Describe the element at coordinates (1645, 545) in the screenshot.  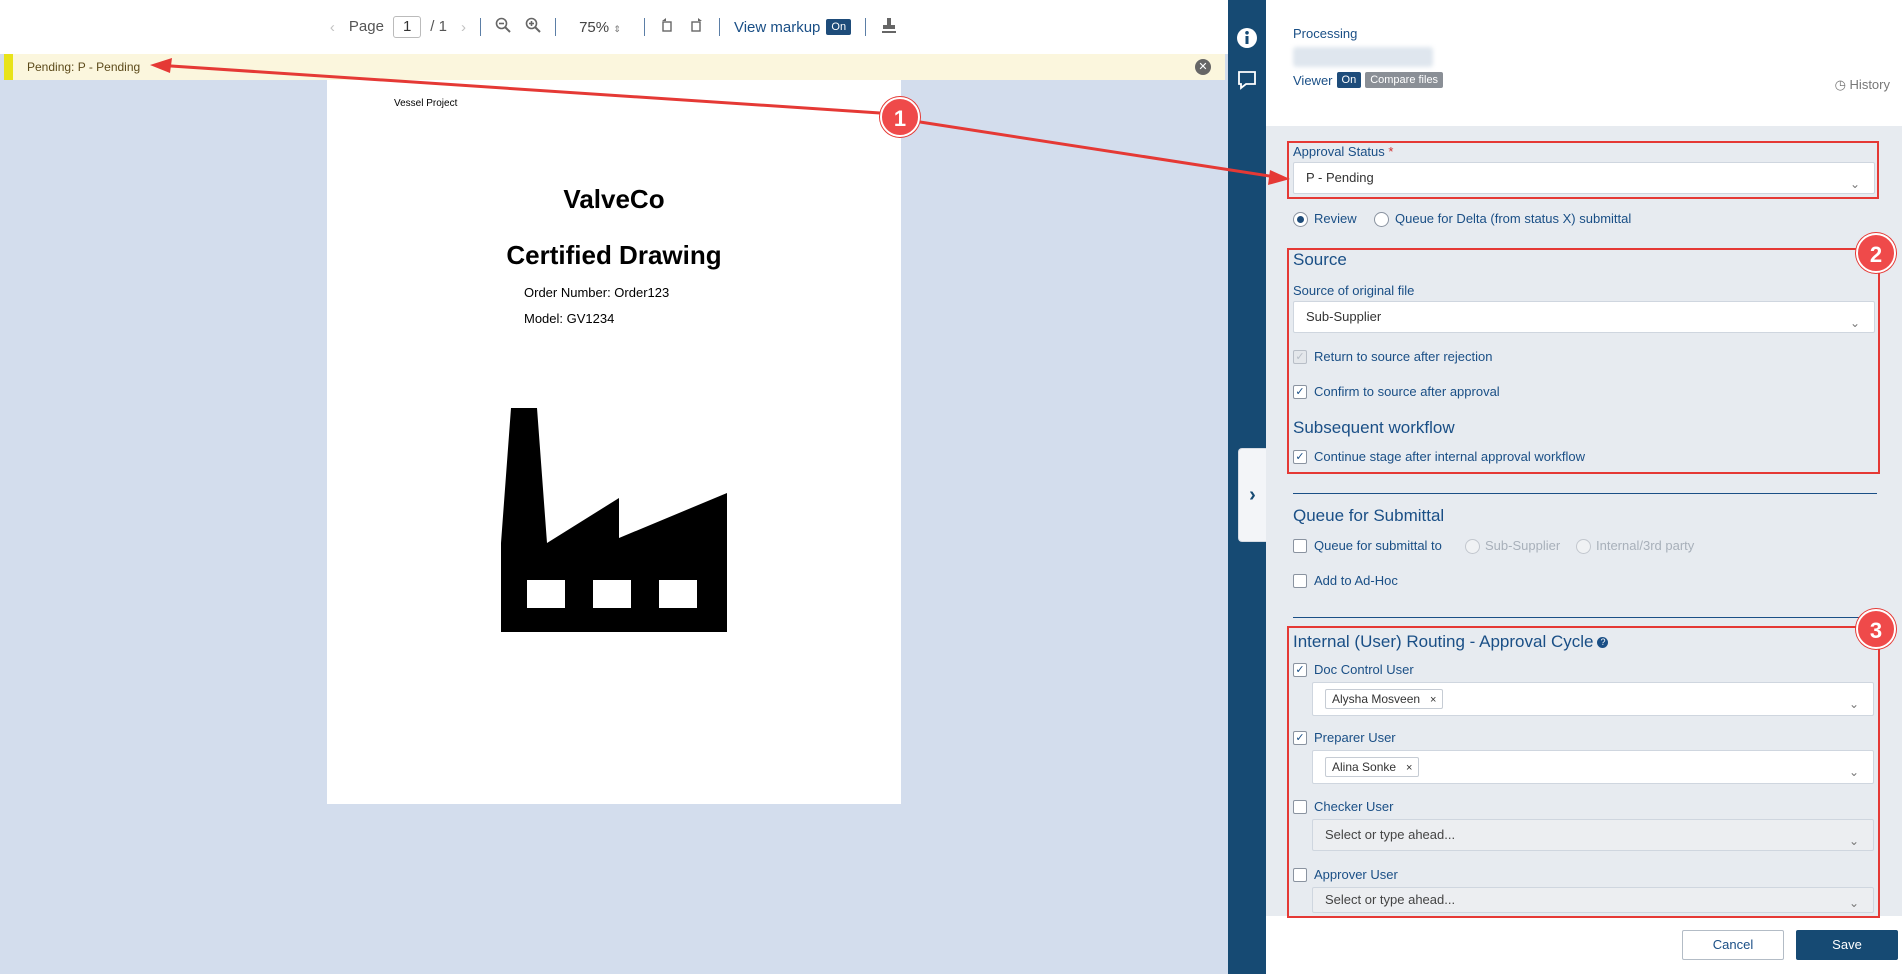
I see `radio-queue-internal-label: Internal/3rd party` at that location.